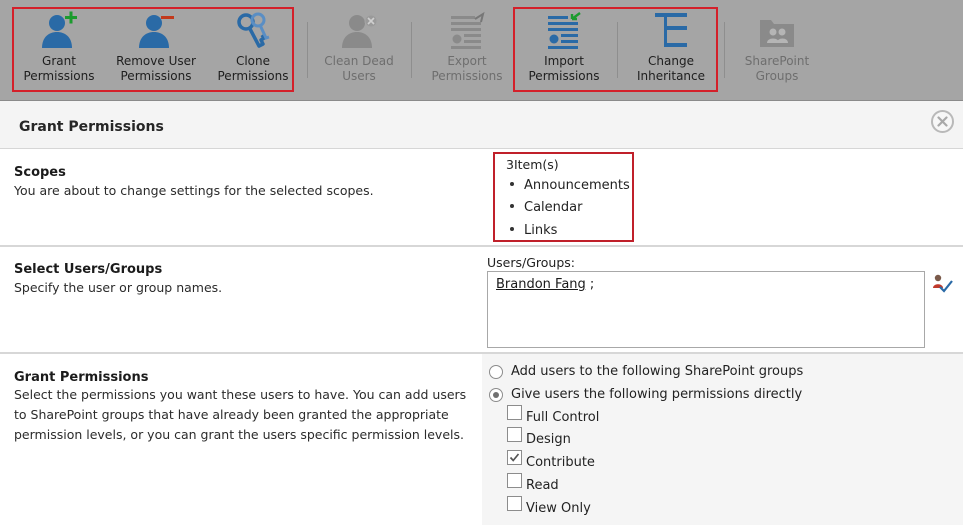 The image size is (963, 525). I want to click on user-entry: Brandon Fang ;, so click(545, 284).